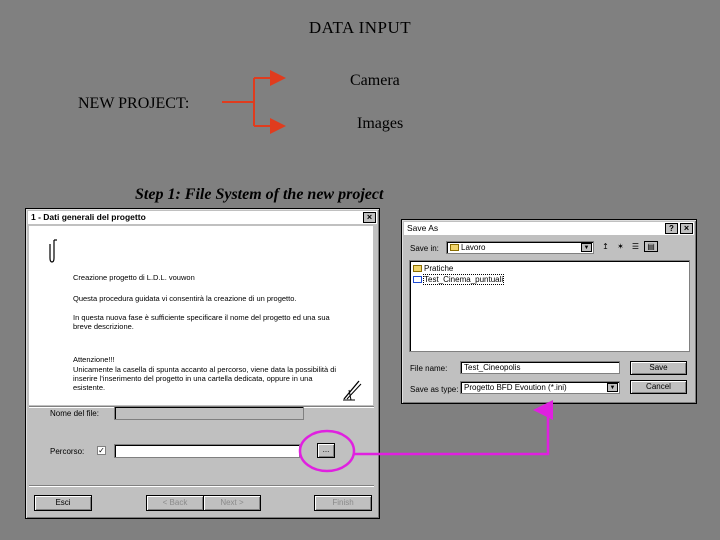 The image size is (720, 540). What do you see at coordinates (254, 102) in the screenshot?
I see `branch-arrows` at bounding box center [254, 102].